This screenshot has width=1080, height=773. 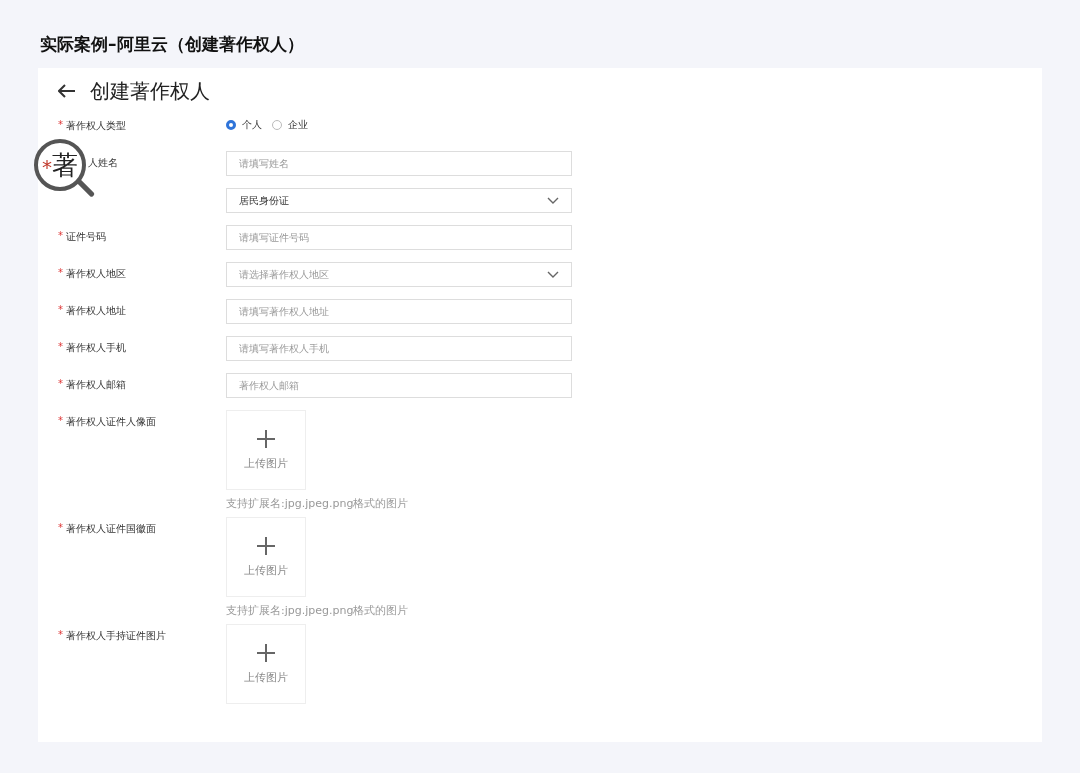 What do you see at coordinates (399, 348) in the screenshot?
I see `input-field: 请填写著作权人手机` at bounding box center [399, 348].